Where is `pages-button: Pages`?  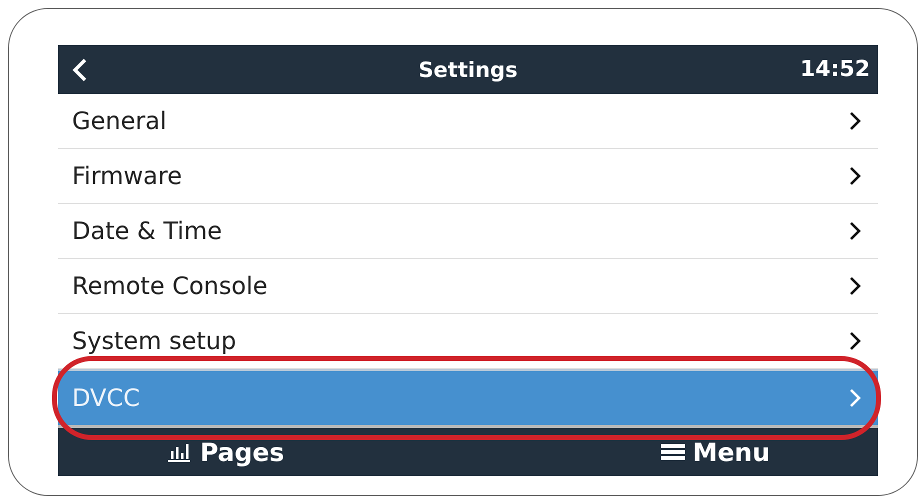
pages-button: Pages is located at coordinates (225, 452).